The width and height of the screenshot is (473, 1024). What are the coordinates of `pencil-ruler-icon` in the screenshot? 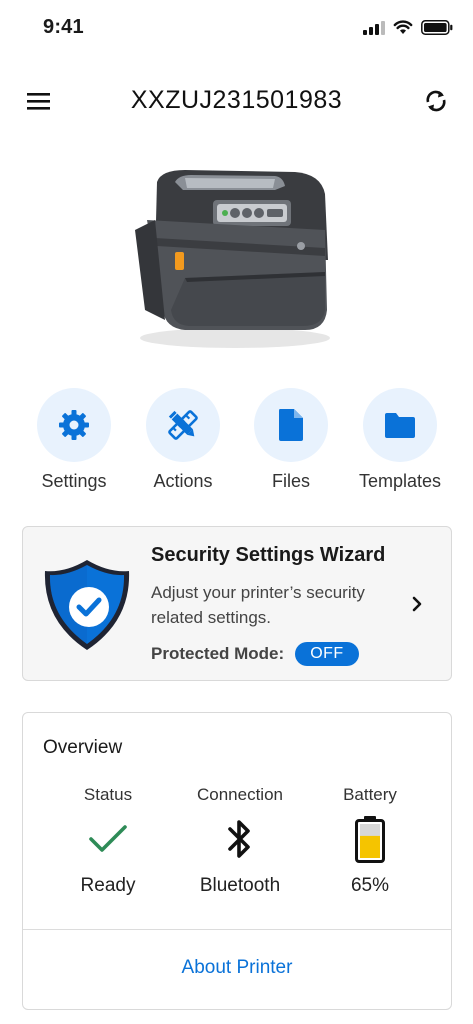 It's located at (183, 425).